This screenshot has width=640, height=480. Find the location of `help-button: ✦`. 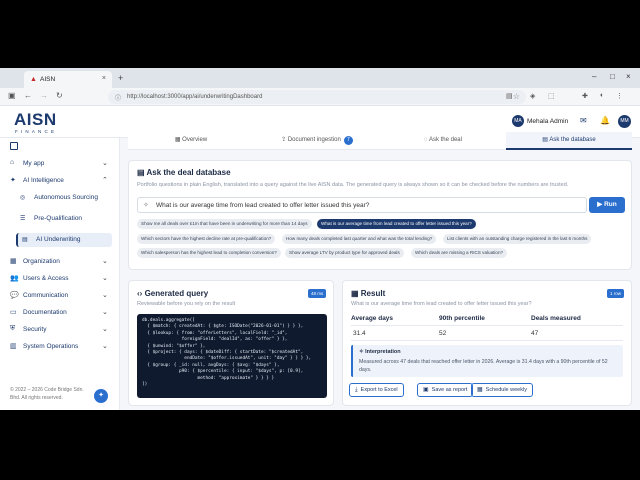

help-button: ✦ is located at coordinates (101, 396).